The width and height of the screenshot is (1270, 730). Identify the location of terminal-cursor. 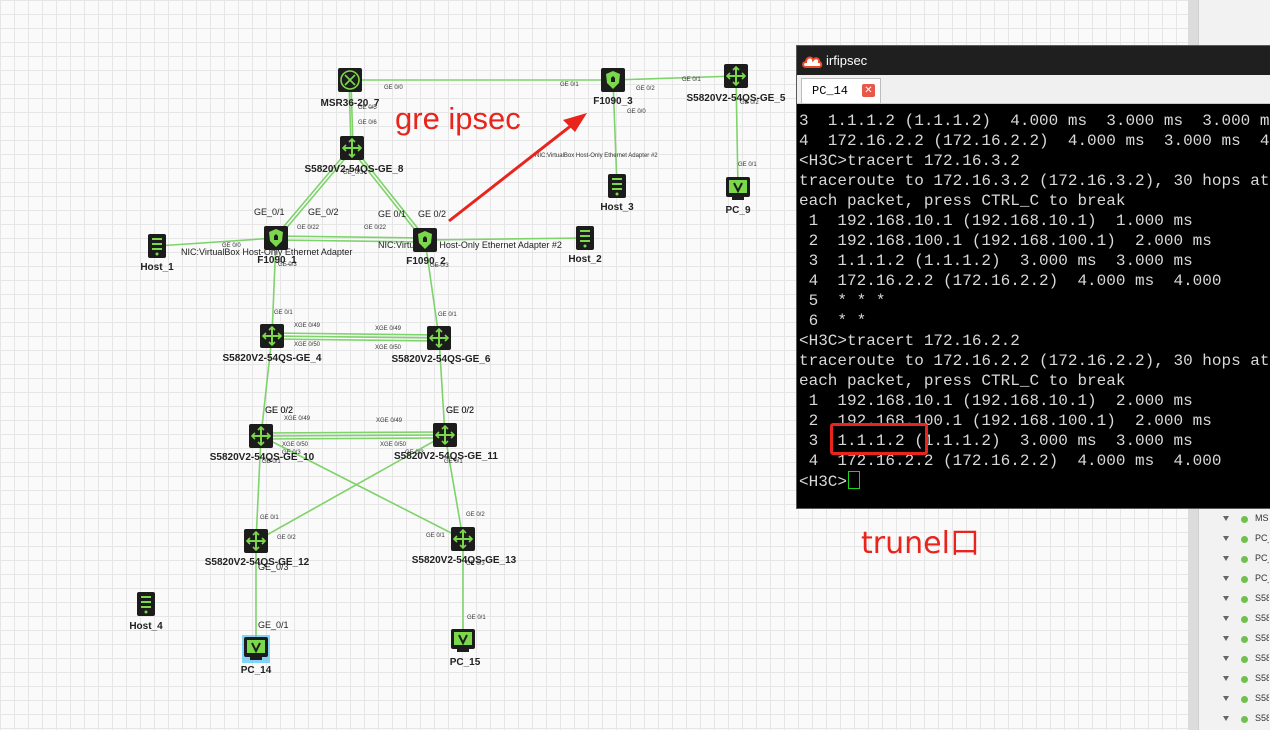
(854, 480).